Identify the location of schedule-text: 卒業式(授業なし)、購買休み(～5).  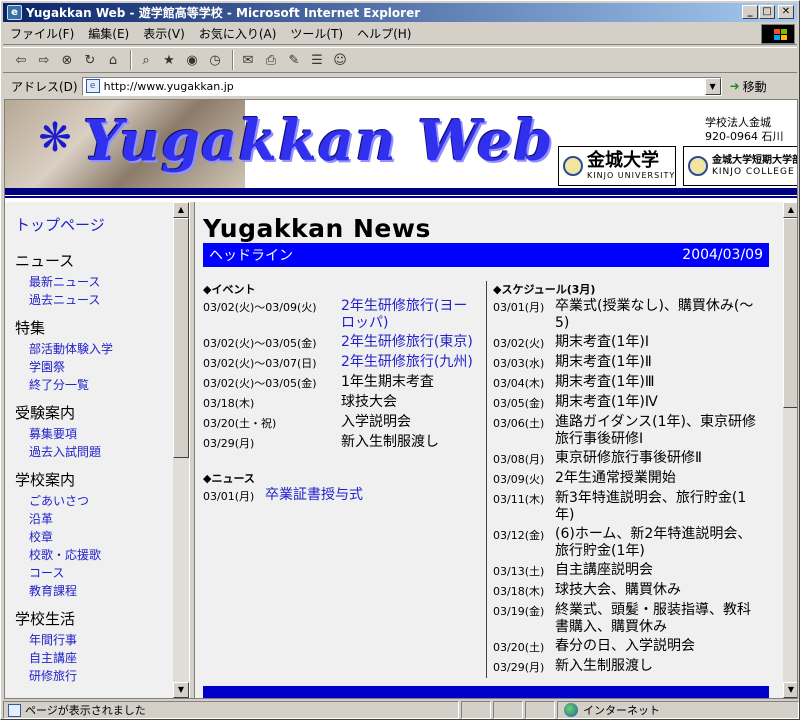
(654, 314).